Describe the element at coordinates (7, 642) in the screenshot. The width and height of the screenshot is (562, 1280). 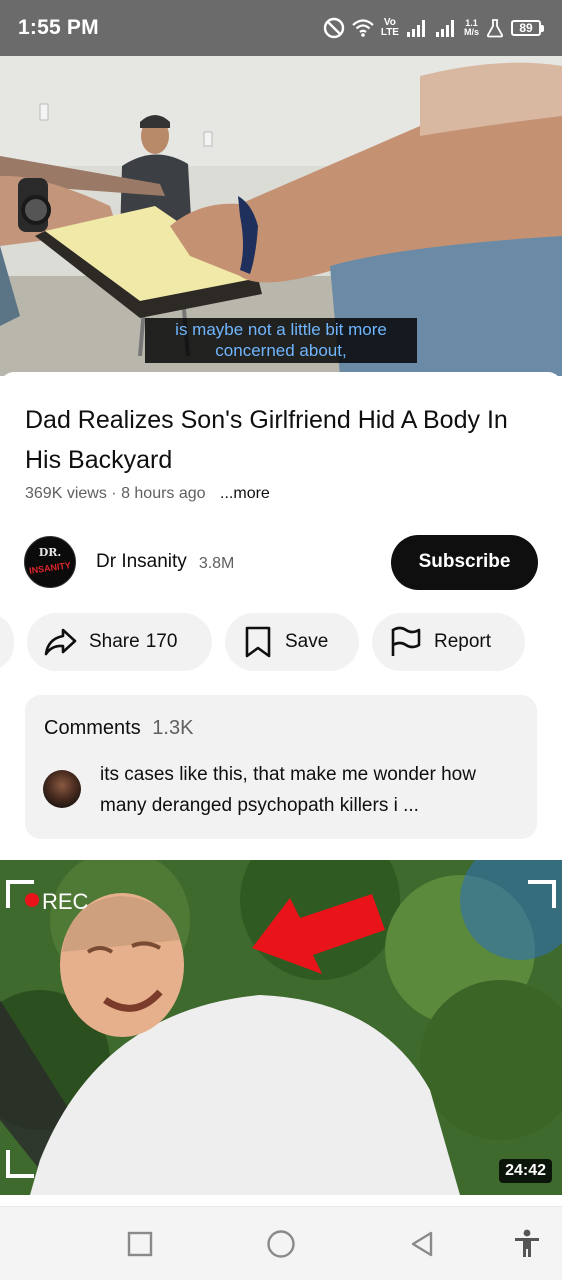
I see `like-chip` at that location.